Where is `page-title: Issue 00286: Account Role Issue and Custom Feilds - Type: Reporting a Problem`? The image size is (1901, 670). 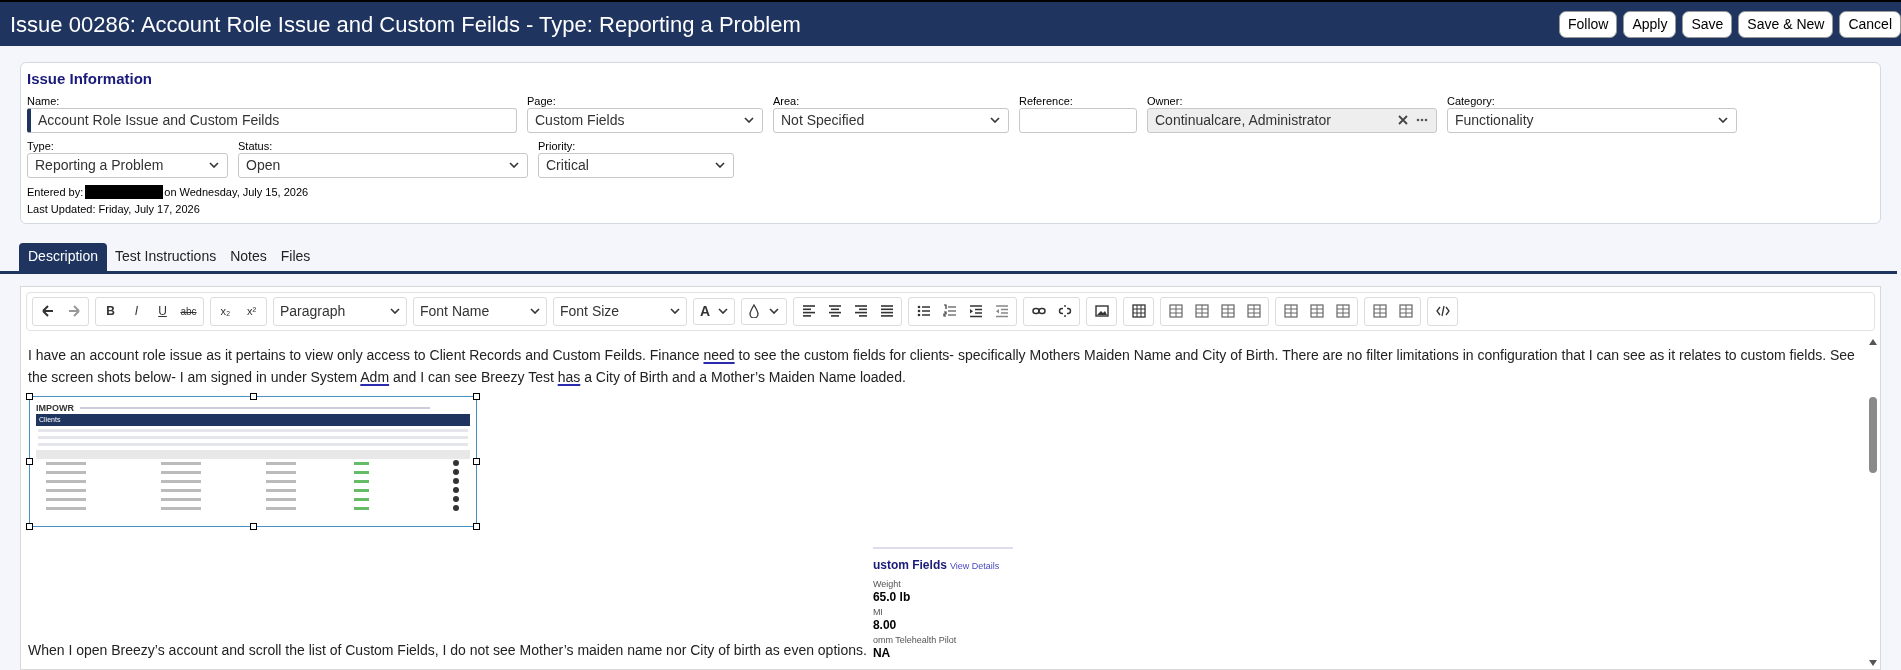 page-title: Issue 00286: Account Role Issue and Custom Feilds - Type: Reporting a Problem is located at coordinates (405, 24).